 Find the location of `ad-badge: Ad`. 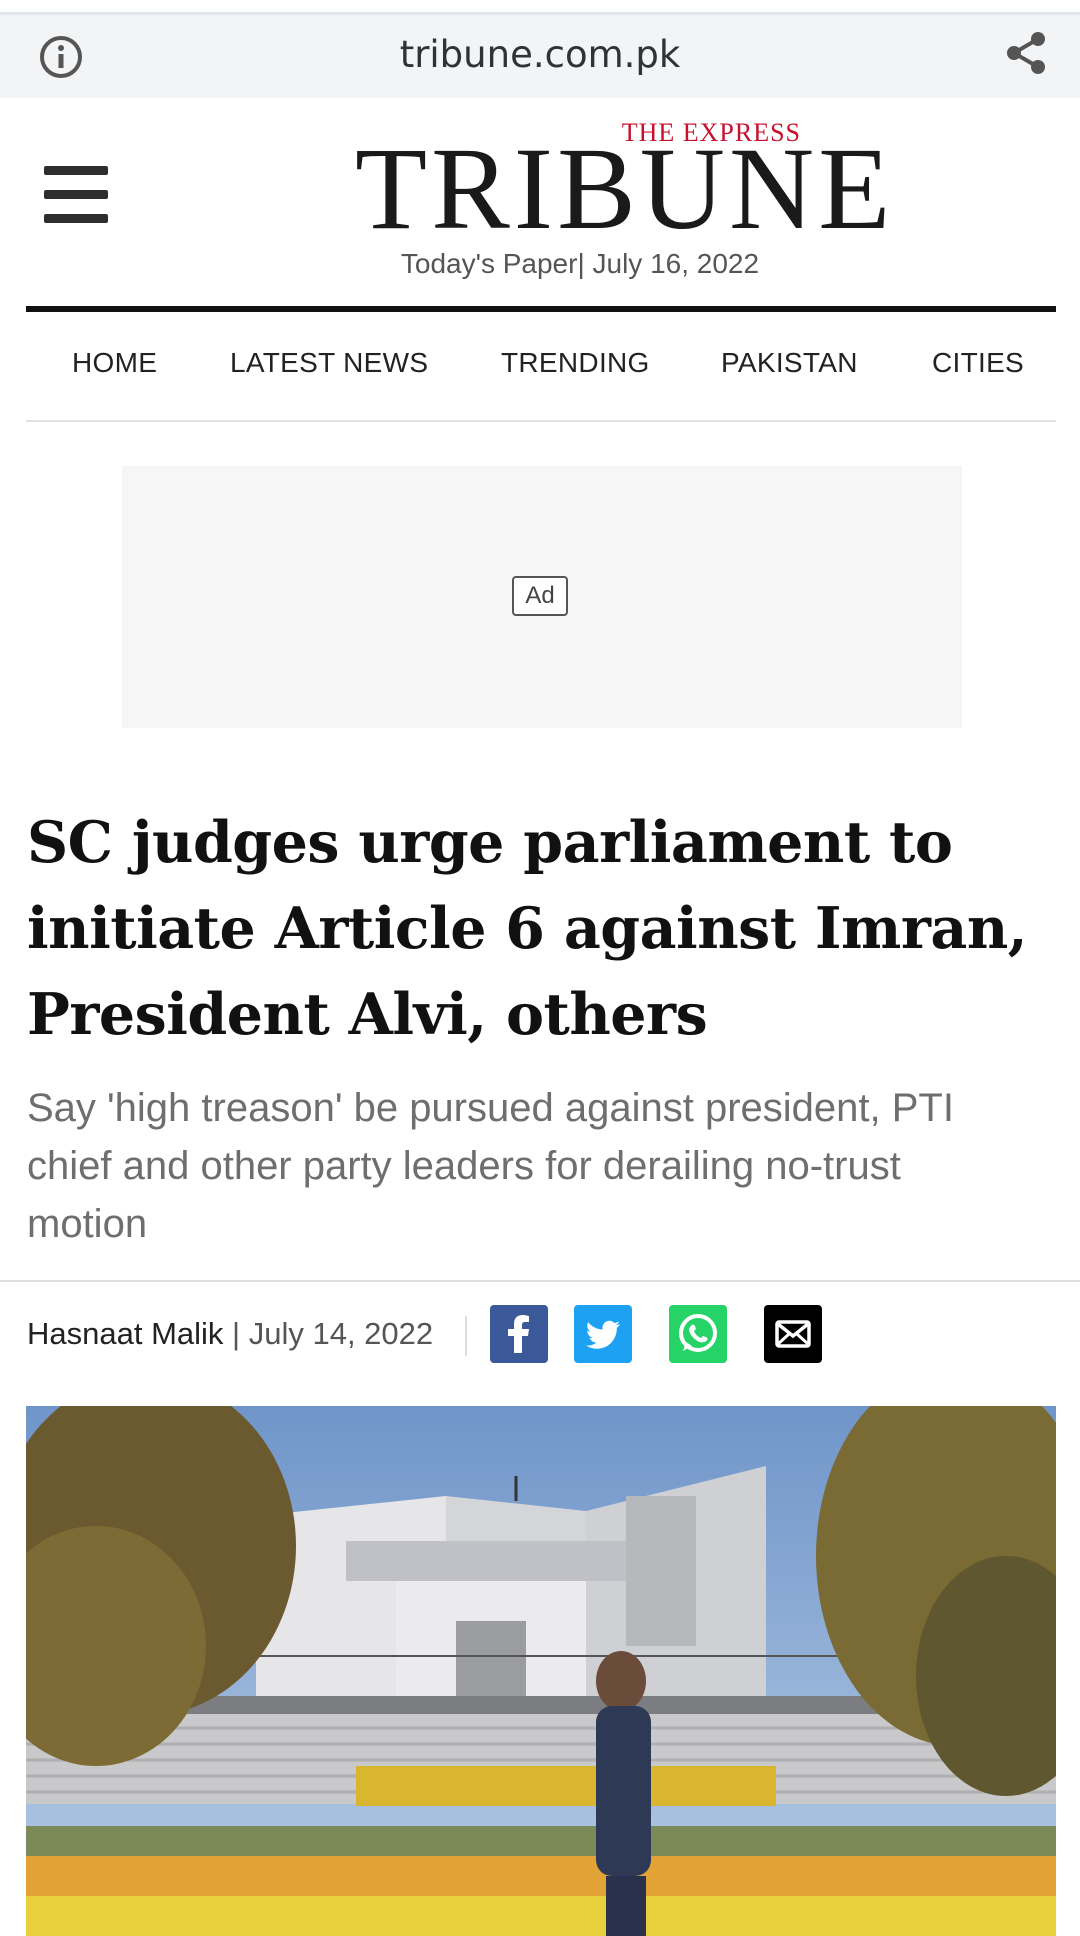

ad-badge: Ad is located at coordinates (540, 596).